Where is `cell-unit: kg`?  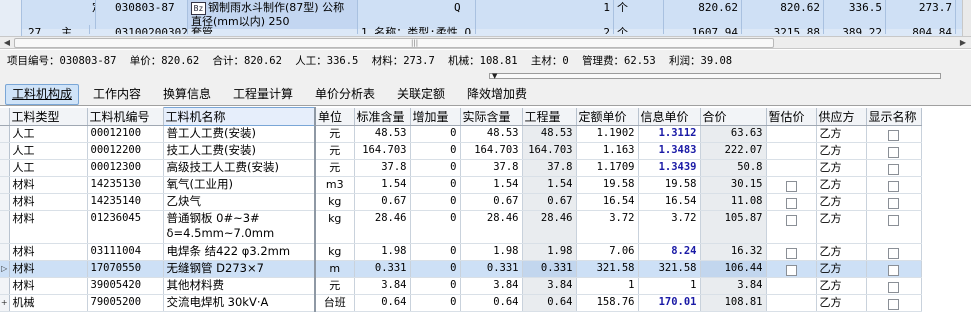 cell-unit: kg is located at coordinates (335, 202).